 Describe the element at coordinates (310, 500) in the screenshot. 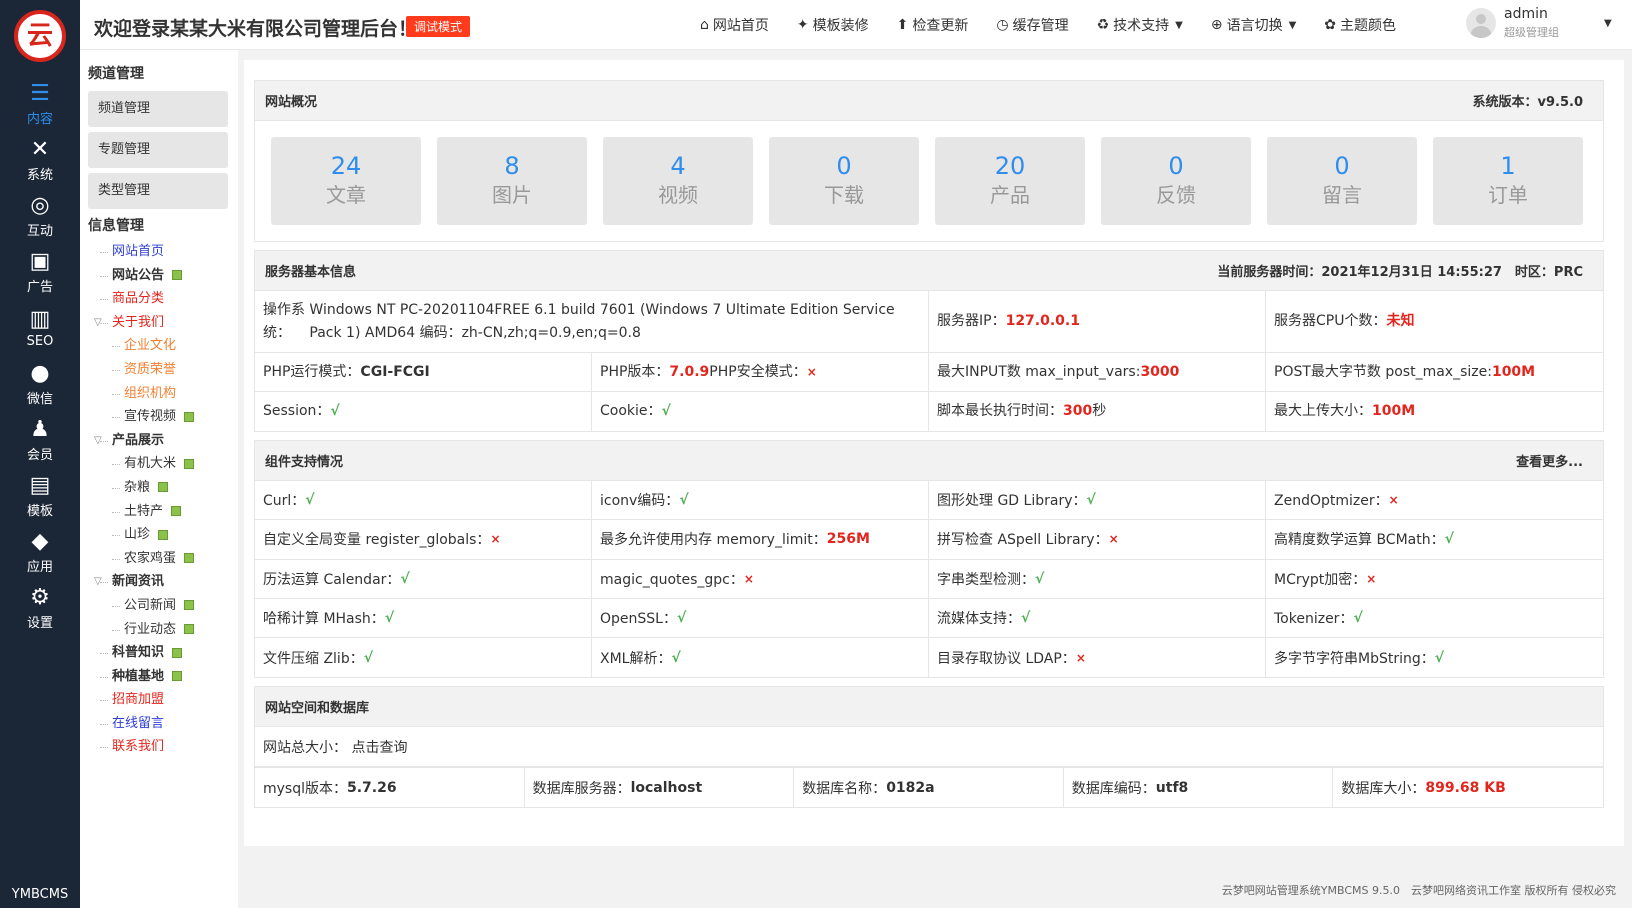

I see `info-value: √` at that location.